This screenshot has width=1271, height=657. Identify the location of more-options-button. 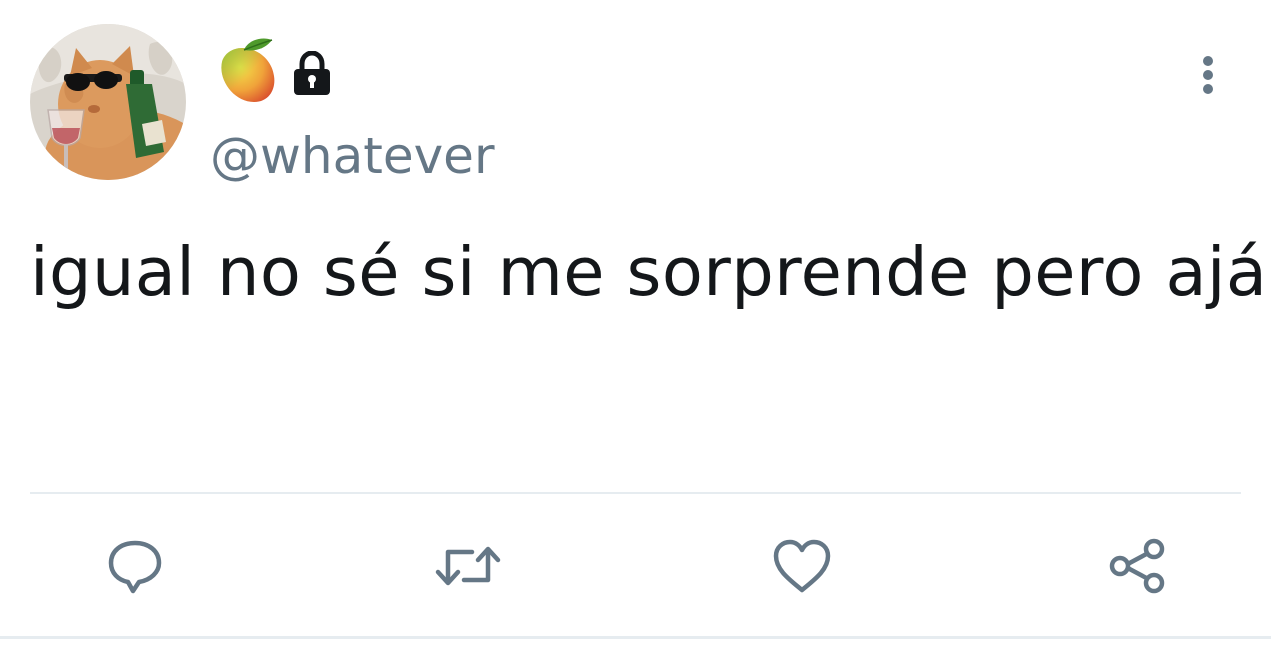
(1208, 75).